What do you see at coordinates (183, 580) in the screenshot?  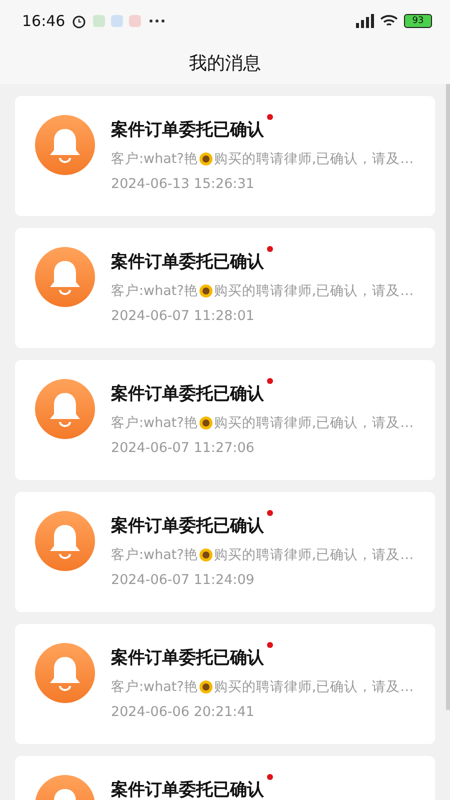 I see `message-time: 2024-06-07 11:24:09` at bounding box center [183, 580].